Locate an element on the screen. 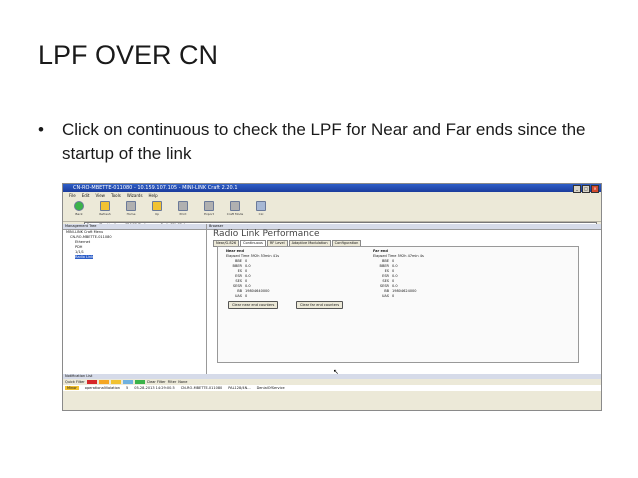 The image size is (638, 478). severity-cleared-filter is located at coordinates (139, 382).